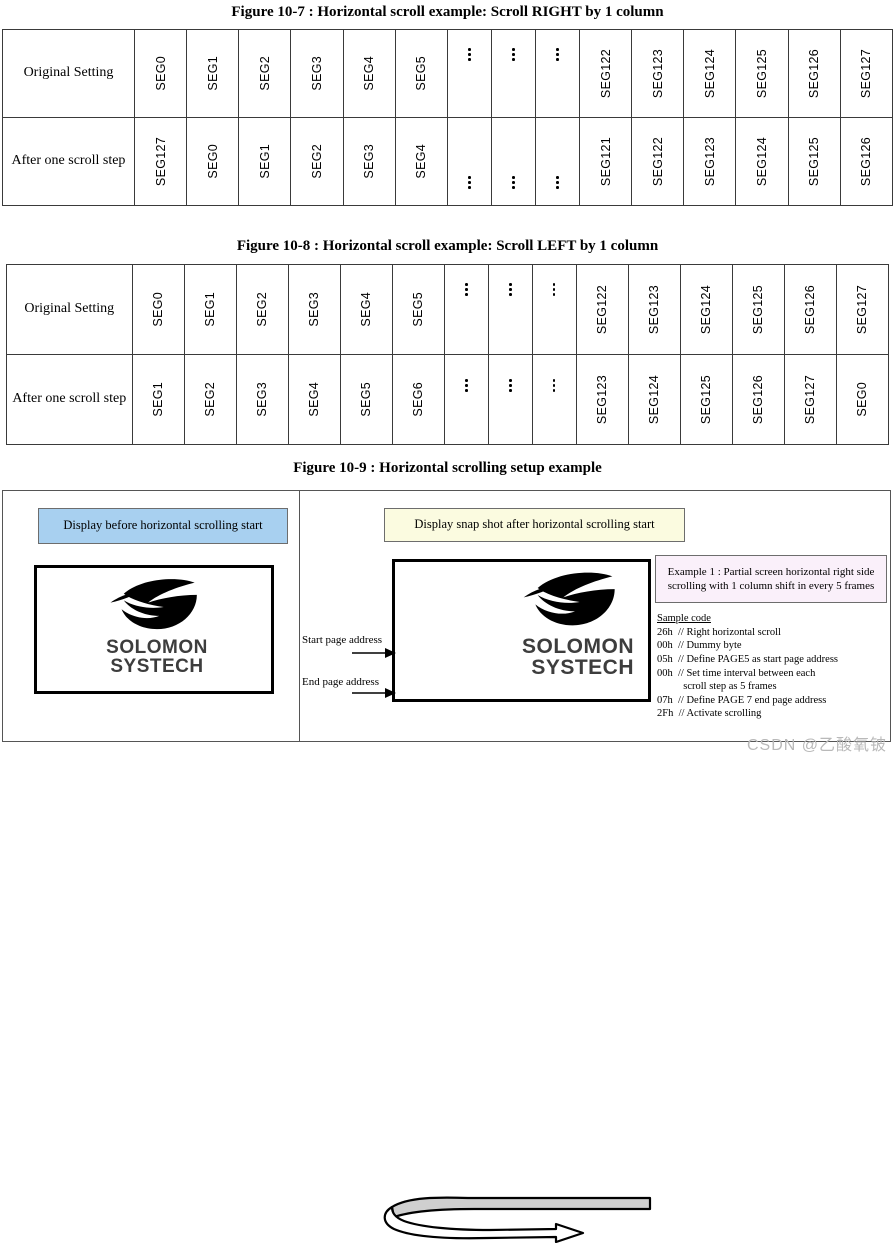 This screenshot has height=1243, width=895. What do you see at coordinates (374, 653) in the screenshot?
I see `start-page-arrow-icon` at bounding box center [374, 653].